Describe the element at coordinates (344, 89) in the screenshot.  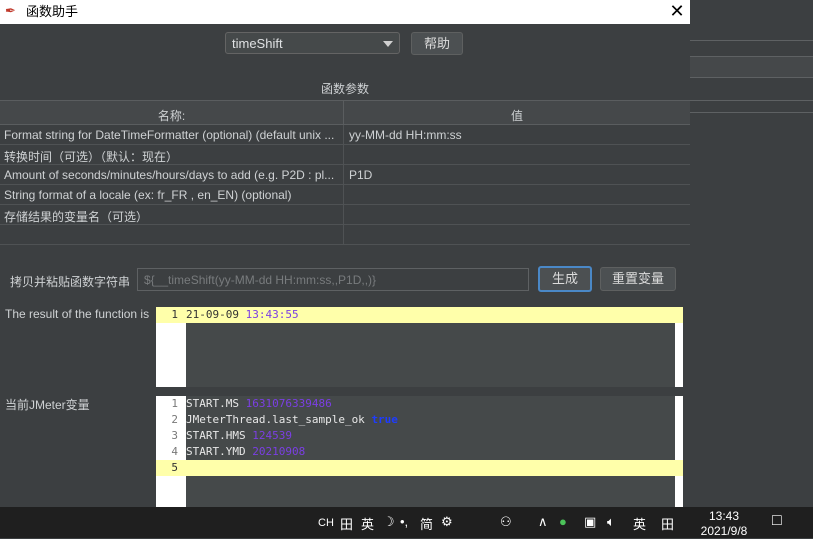
I see `params-title: 函数参数` at that location.